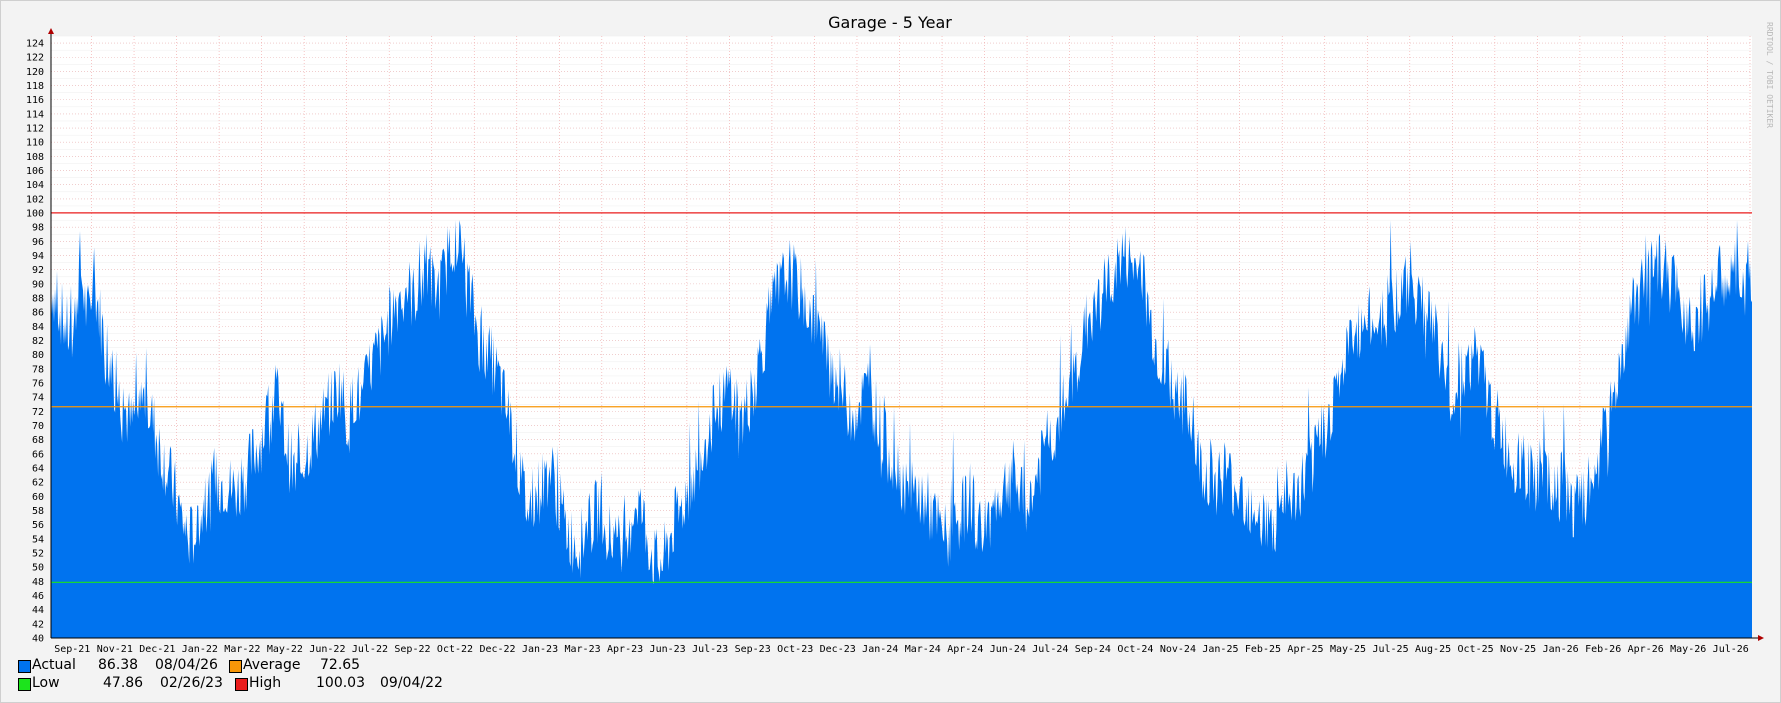 This screenshot has width=1781, height=703. I want to click on y-tick-label: 78, so click(38, 369).